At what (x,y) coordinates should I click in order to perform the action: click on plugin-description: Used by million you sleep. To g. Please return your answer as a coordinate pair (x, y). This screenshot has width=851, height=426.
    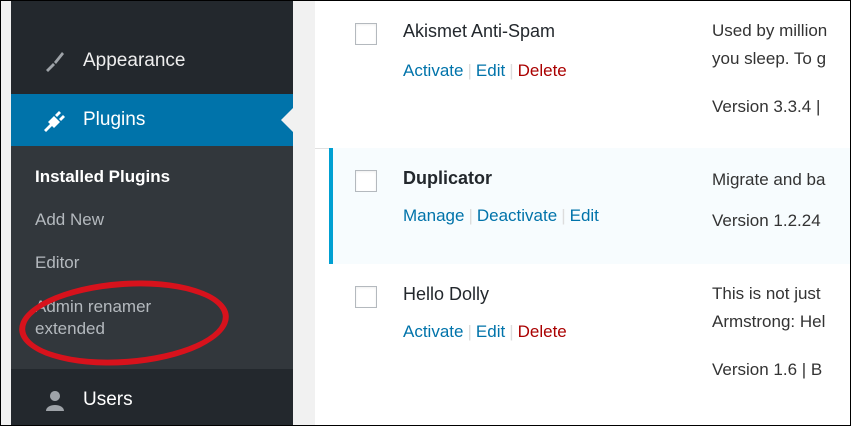
    Looking at the image, I should click on (769, 45).